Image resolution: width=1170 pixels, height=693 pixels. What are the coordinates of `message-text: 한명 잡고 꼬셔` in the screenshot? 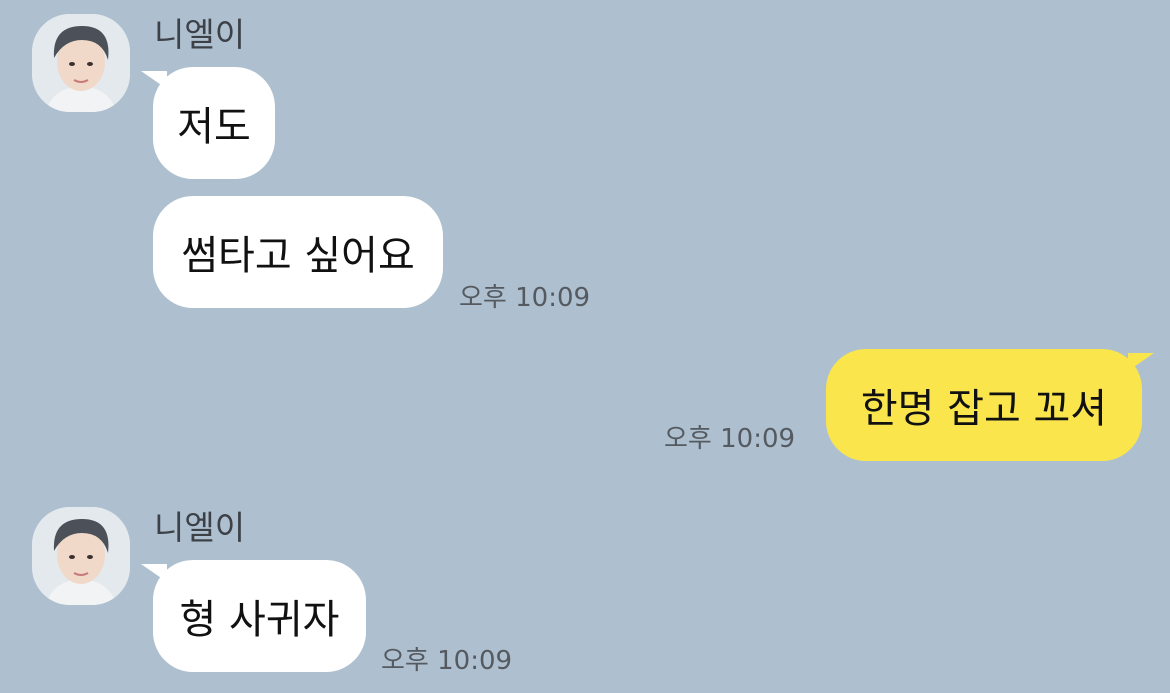 It's located at (984, 409).